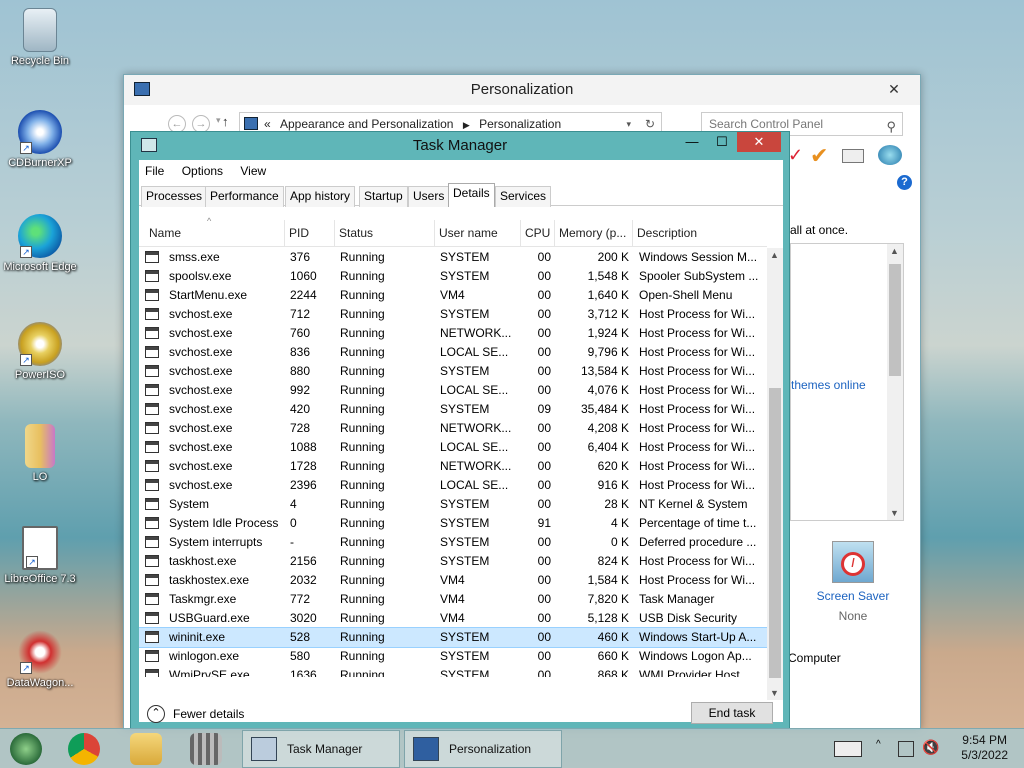 The image size is (1024, 768). Describe the element at coordinates (206, 749) in the screenshot. I see `wall-app-icon` at that location.